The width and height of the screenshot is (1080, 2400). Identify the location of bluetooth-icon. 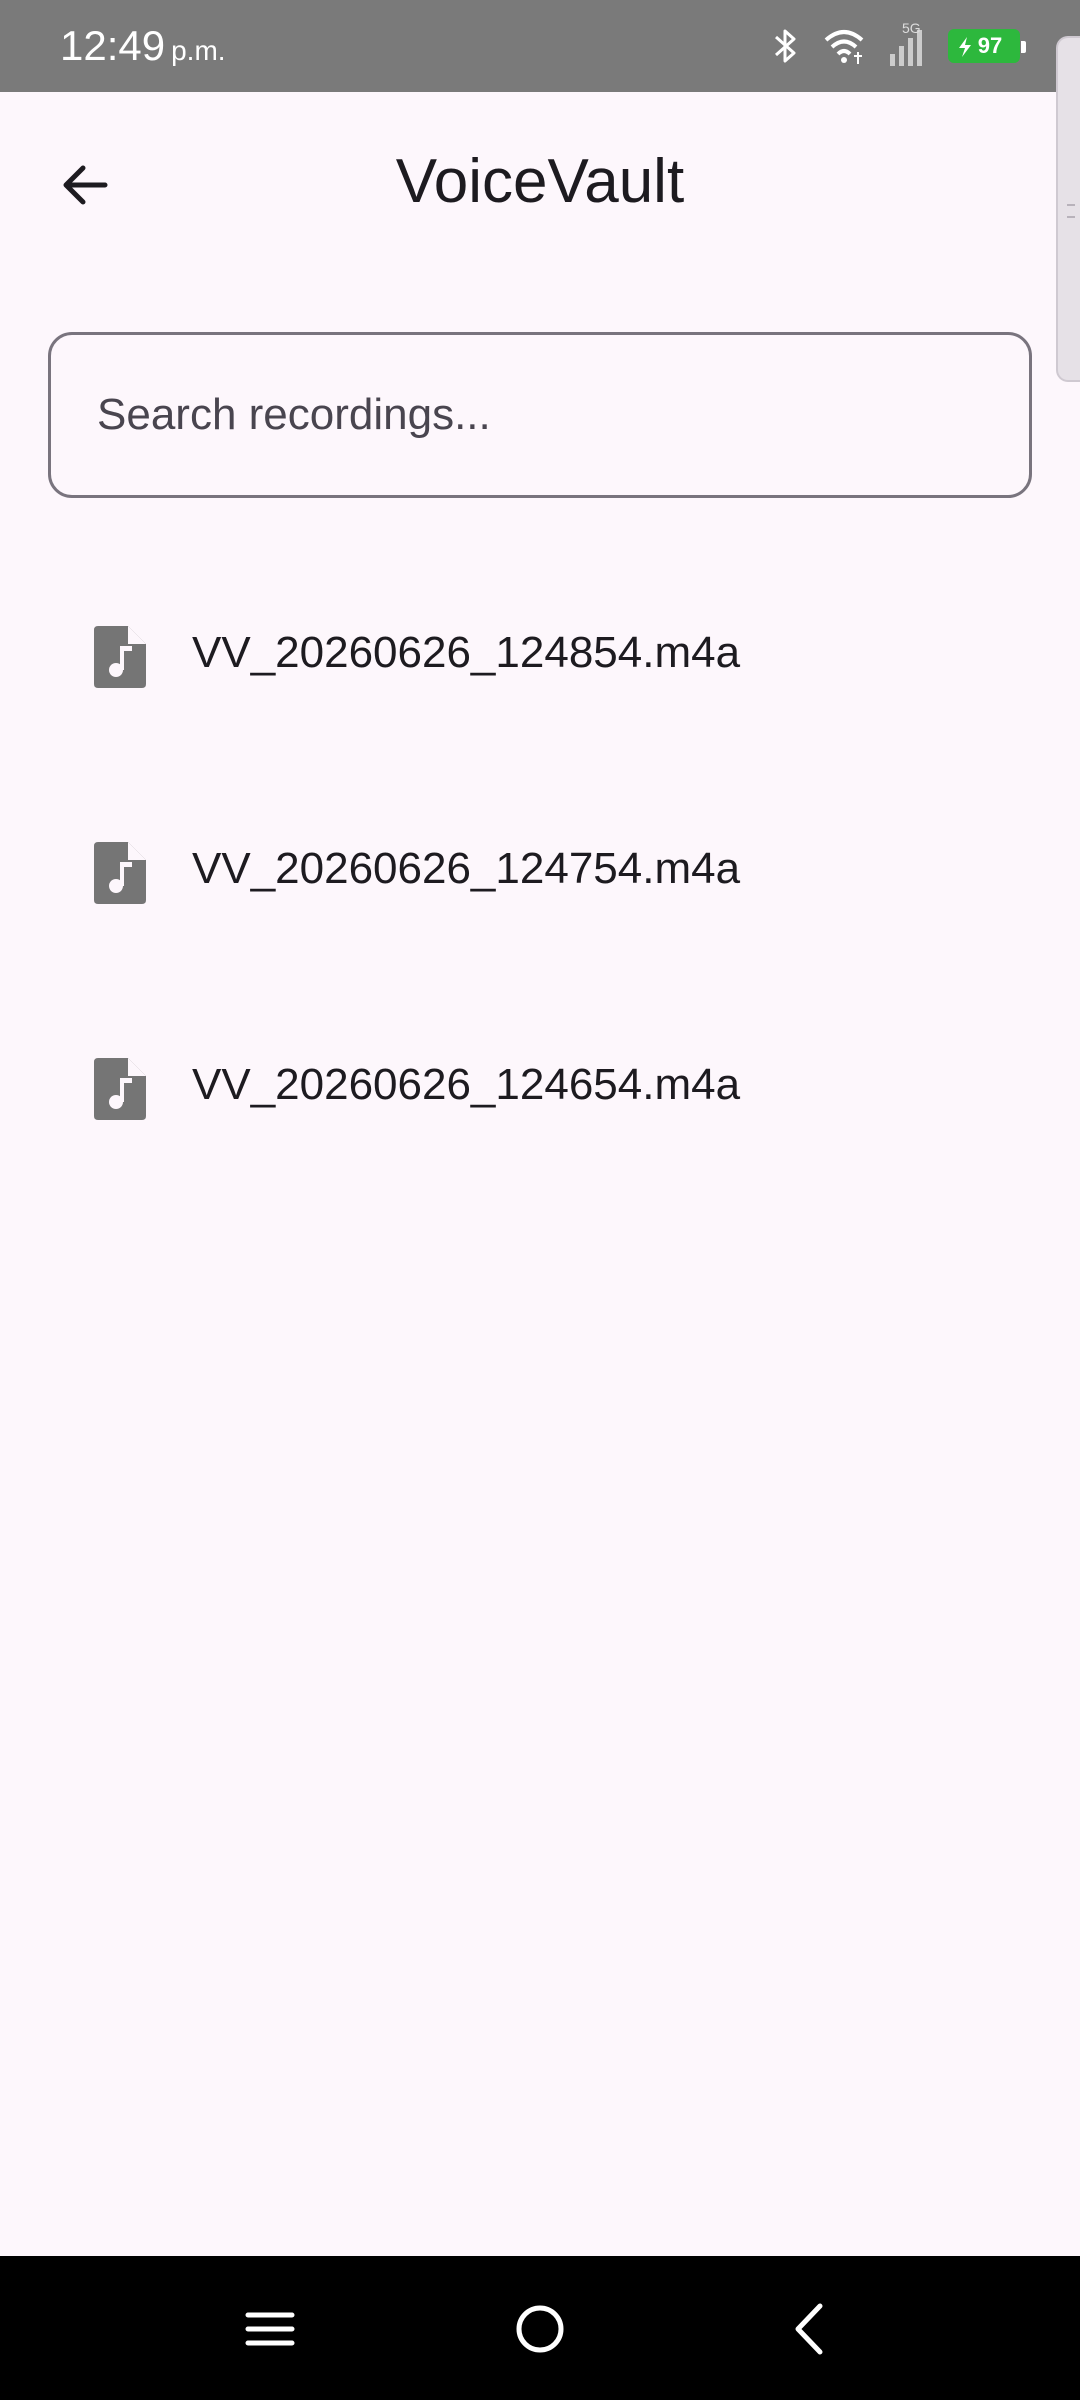
(785, 46).